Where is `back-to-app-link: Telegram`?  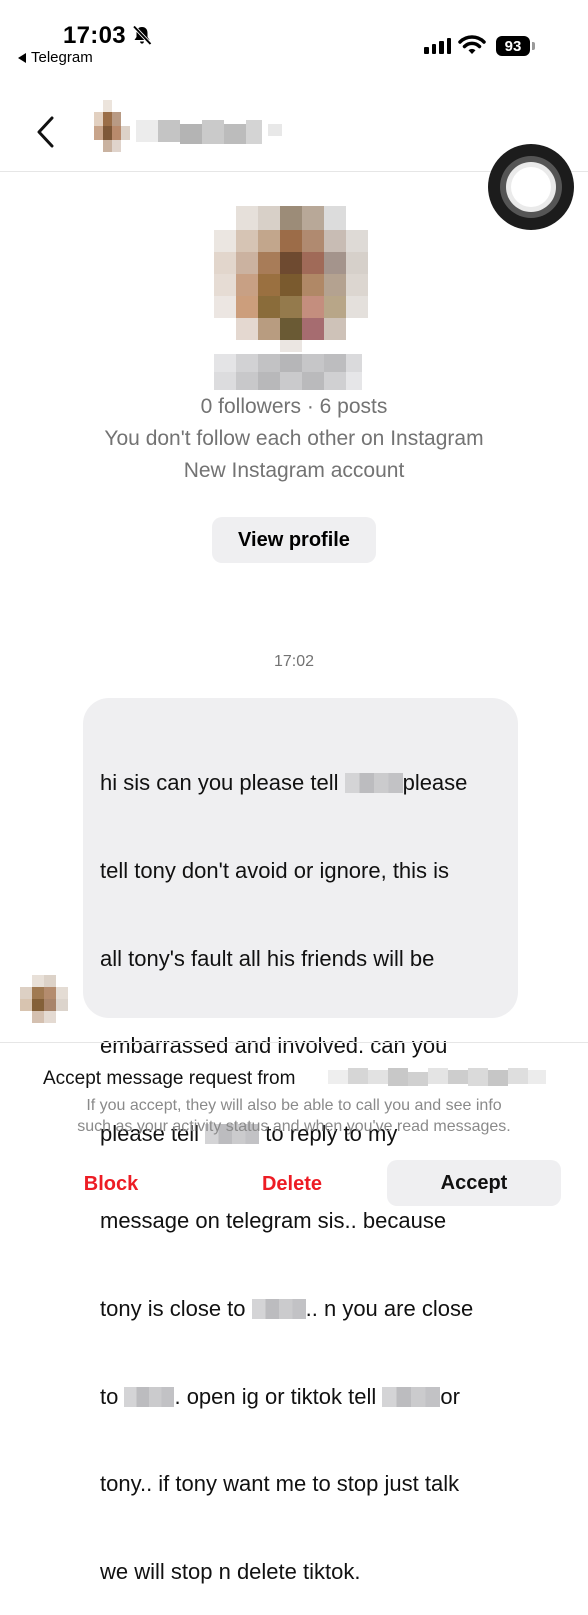
back-to-app-link: Telegram is located at coordinates (55, 57).